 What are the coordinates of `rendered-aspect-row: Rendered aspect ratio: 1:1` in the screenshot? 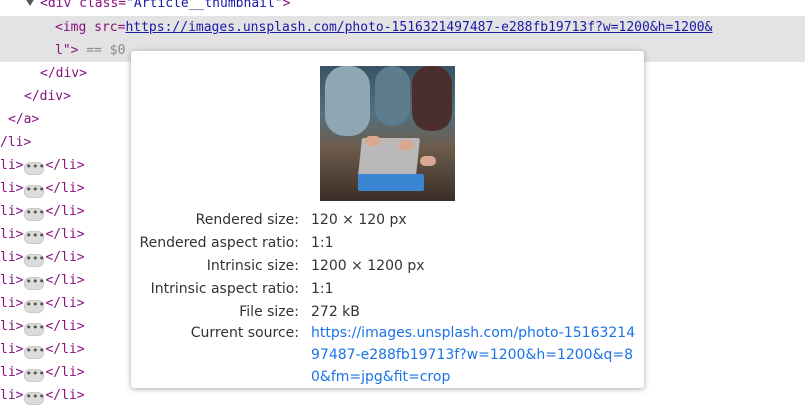 It's located at (236, 243).